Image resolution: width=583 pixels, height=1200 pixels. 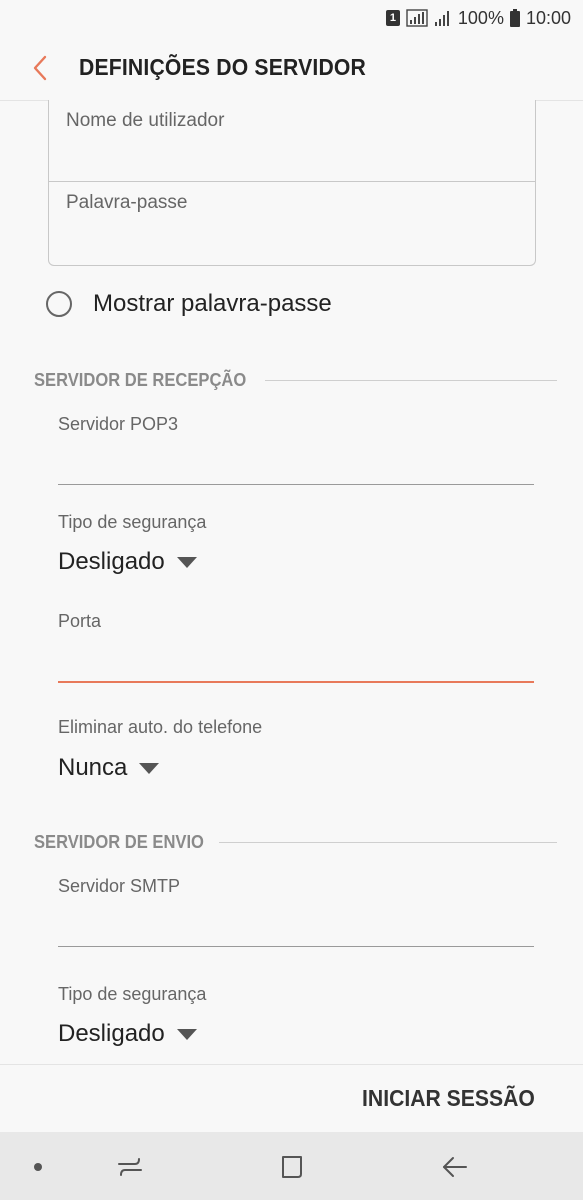 I want to click on outgoing-server-header: SERVIDOR DE ENVIO, so click(x=295, y=842).